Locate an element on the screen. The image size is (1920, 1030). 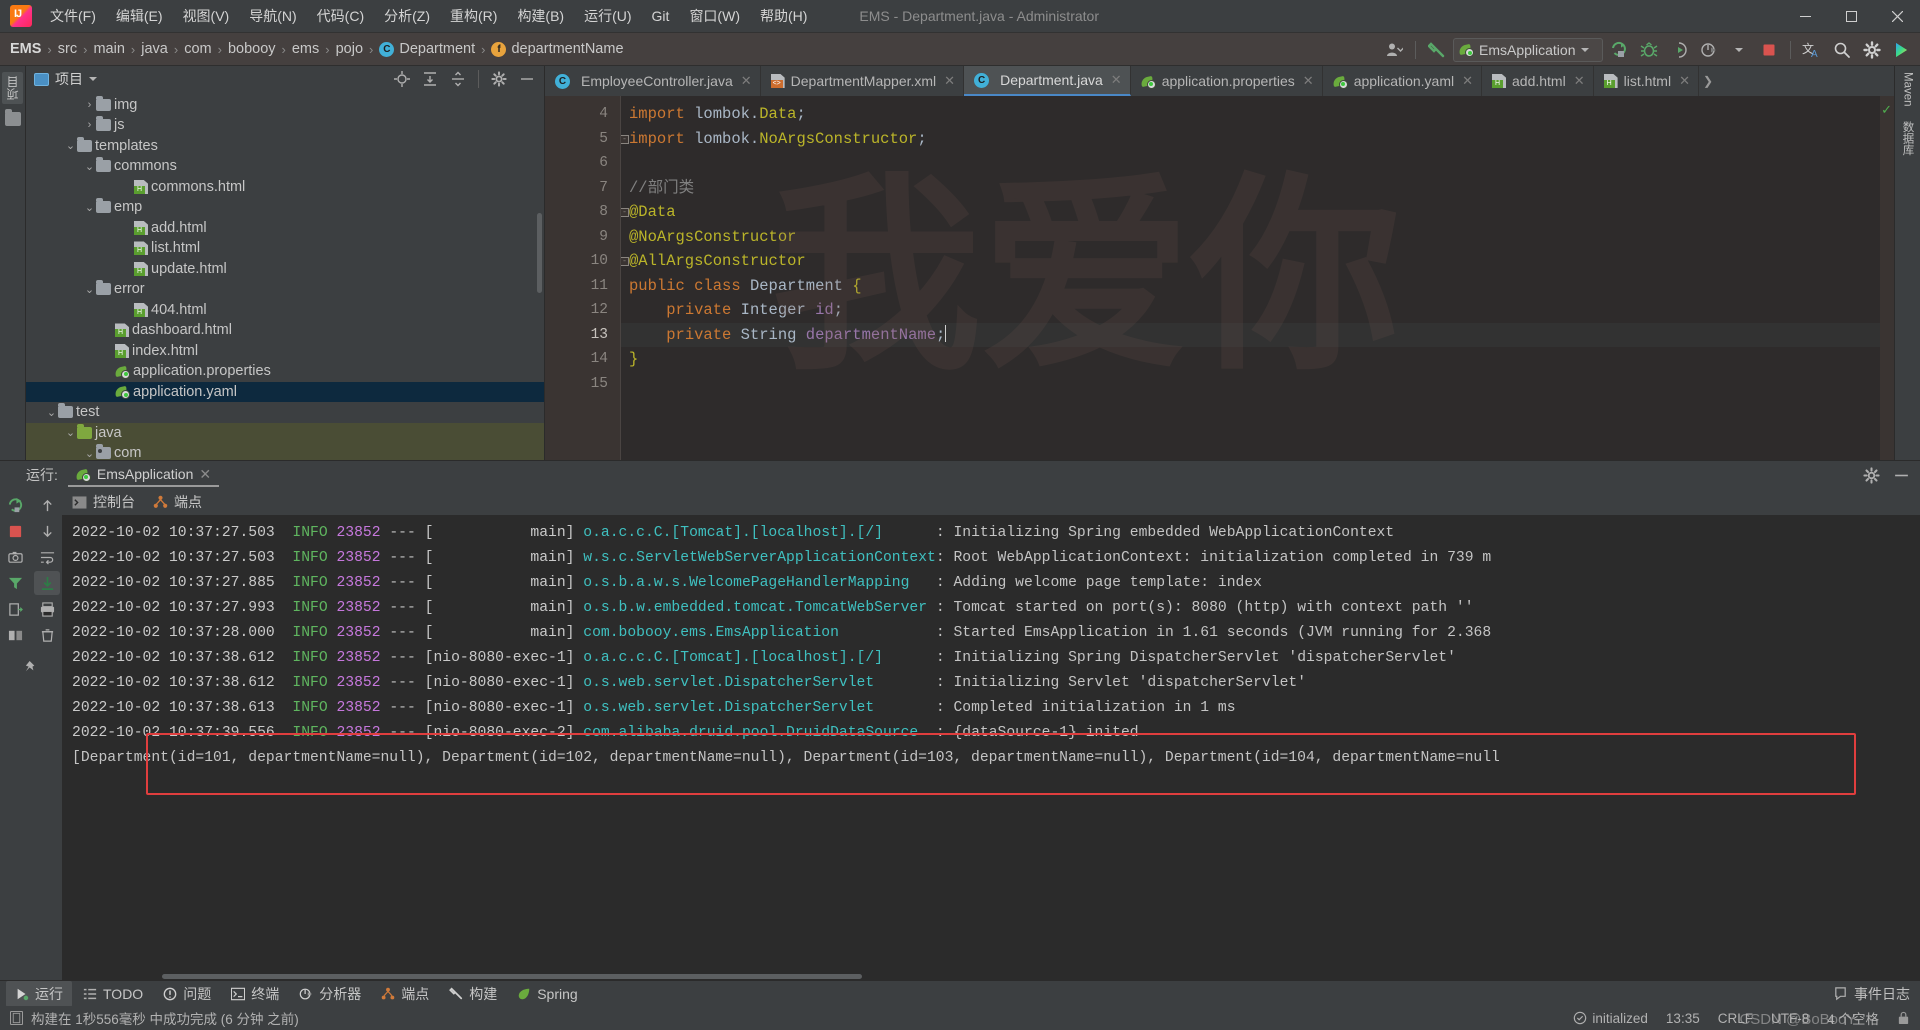
line-number: 4 is located at coordinates (582, 114).